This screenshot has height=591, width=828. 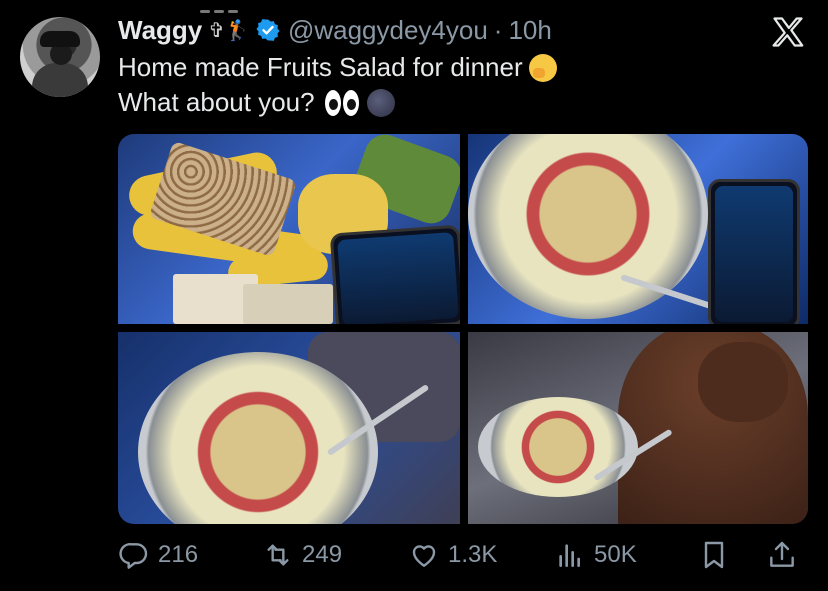 I want to click on eyes-emoji-right, so click(x=350, y=102).